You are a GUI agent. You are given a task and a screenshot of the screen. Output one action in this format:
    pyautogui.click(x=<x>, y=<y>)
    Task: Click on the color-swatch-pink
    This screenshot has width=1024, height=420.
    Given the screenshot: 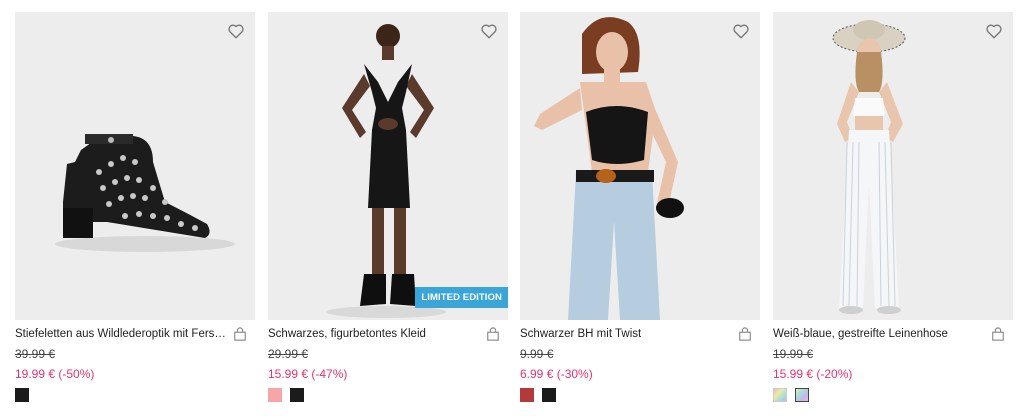 What is the action you would take?
    pyautogui.click(x=275, y=395)
    